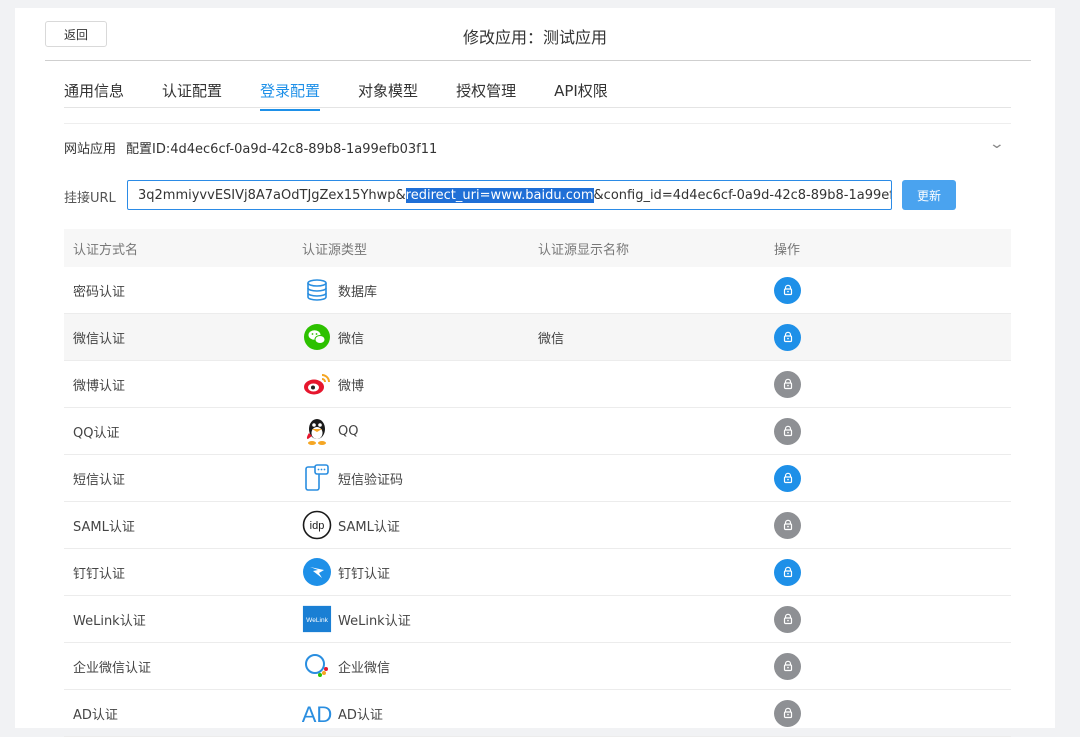  What do you see at coordinates (99, 339) in the screenshot?
I see `auth-method-name: 微信认证` at bounding box center [99, 339].